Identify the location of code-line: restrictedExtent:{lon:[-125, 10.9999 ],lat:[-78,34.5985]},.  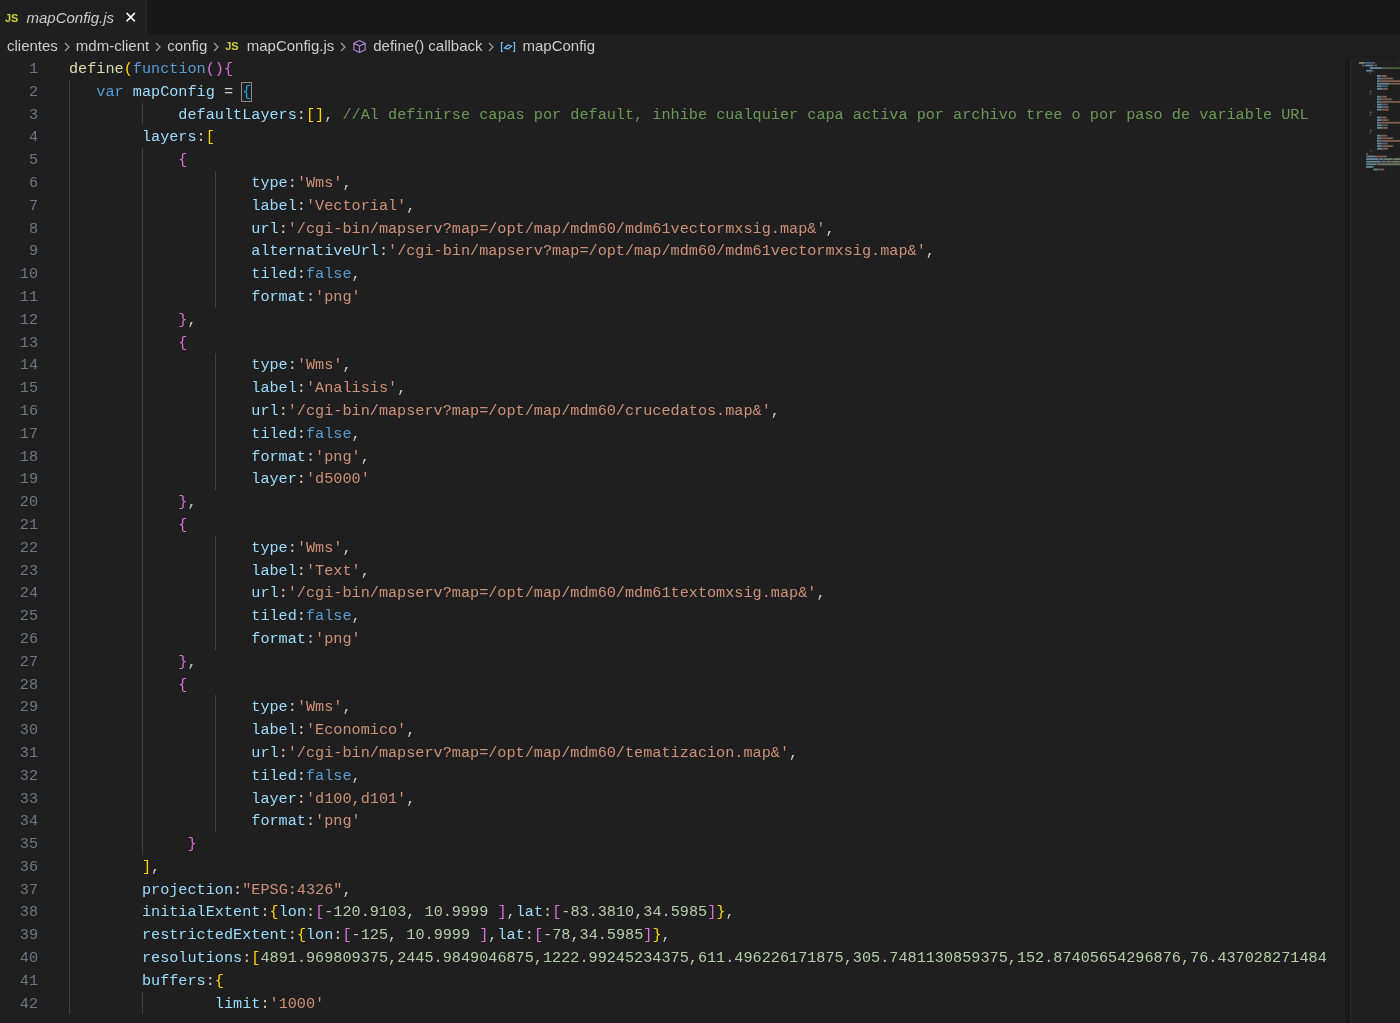
(405, 936).